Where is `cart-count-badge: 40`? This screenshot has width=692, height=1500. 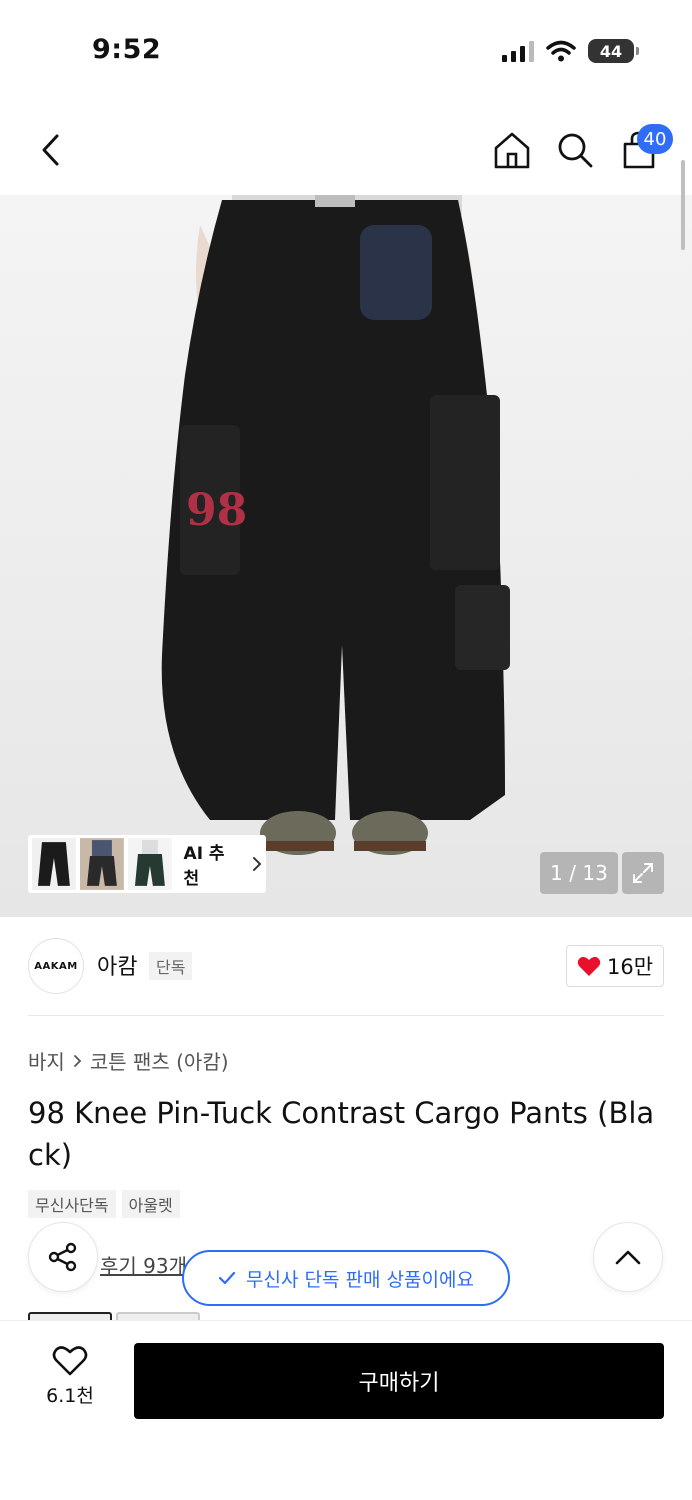 cart-count-badge: 40 is located at coordinates (655, 139).